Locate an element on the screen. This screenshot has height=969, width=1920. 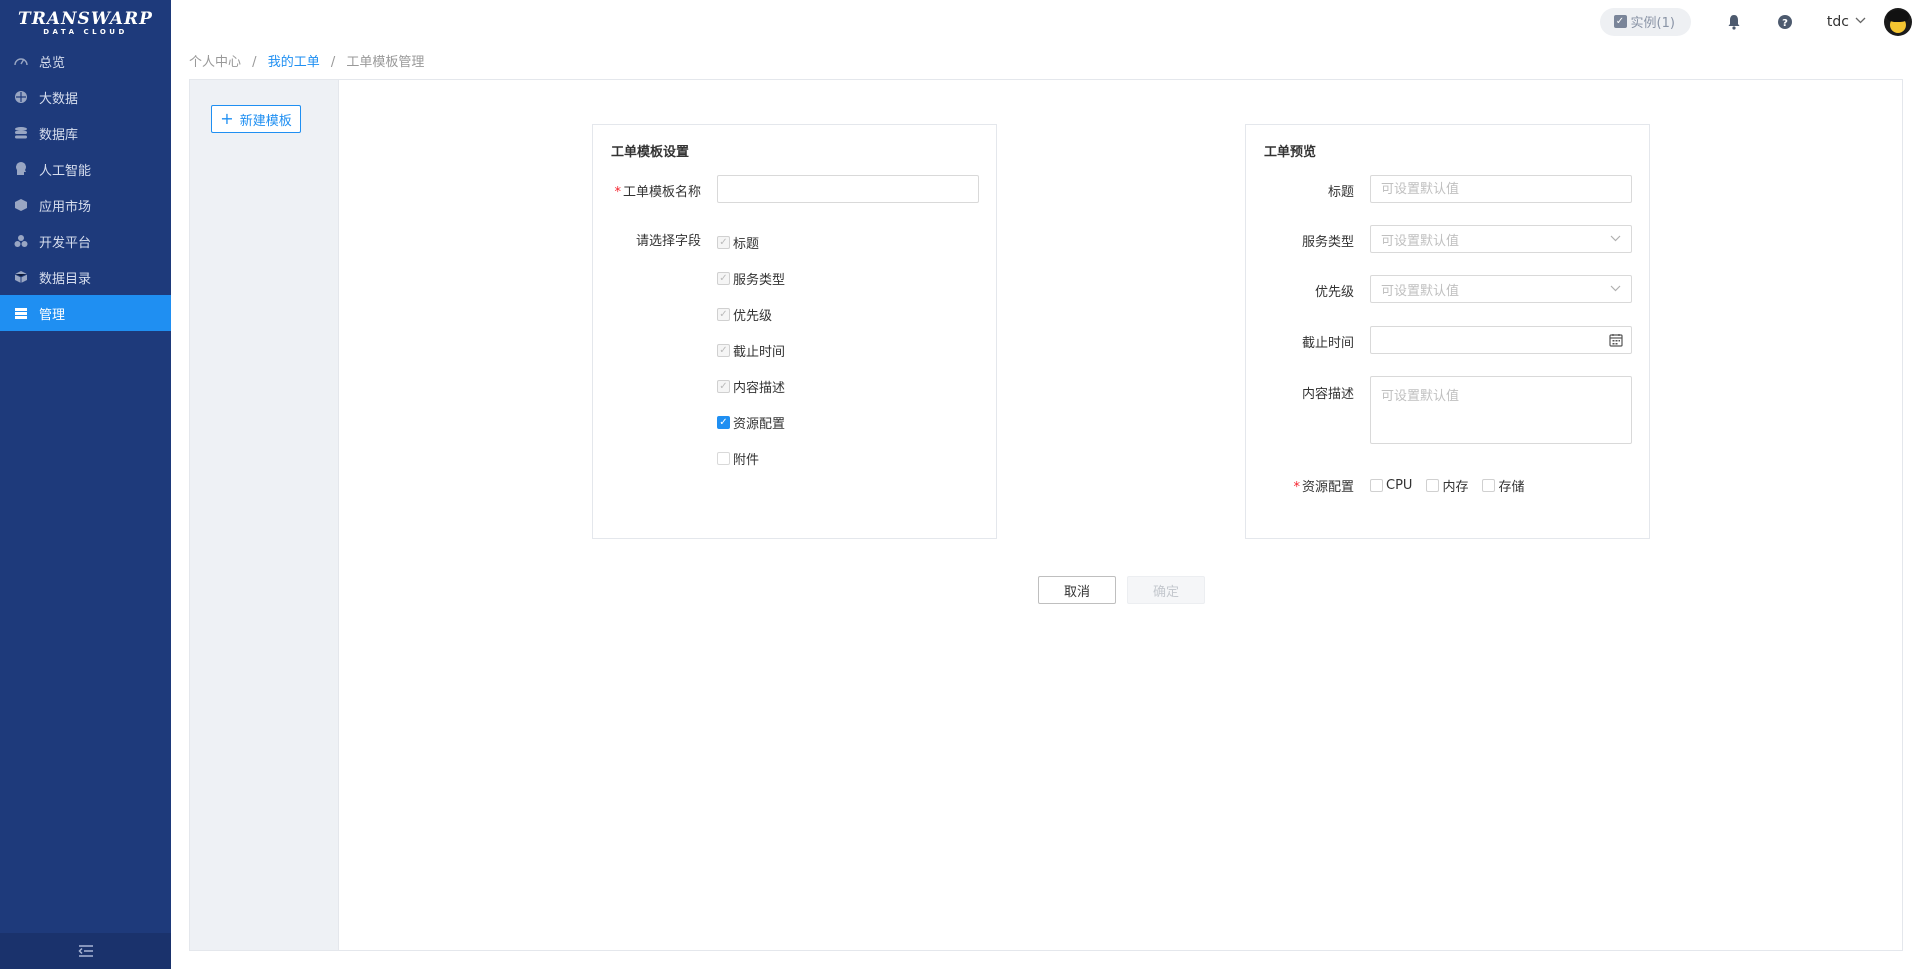
sidebar-item-big-data: 大数据 is located at coordinates (85, 97).